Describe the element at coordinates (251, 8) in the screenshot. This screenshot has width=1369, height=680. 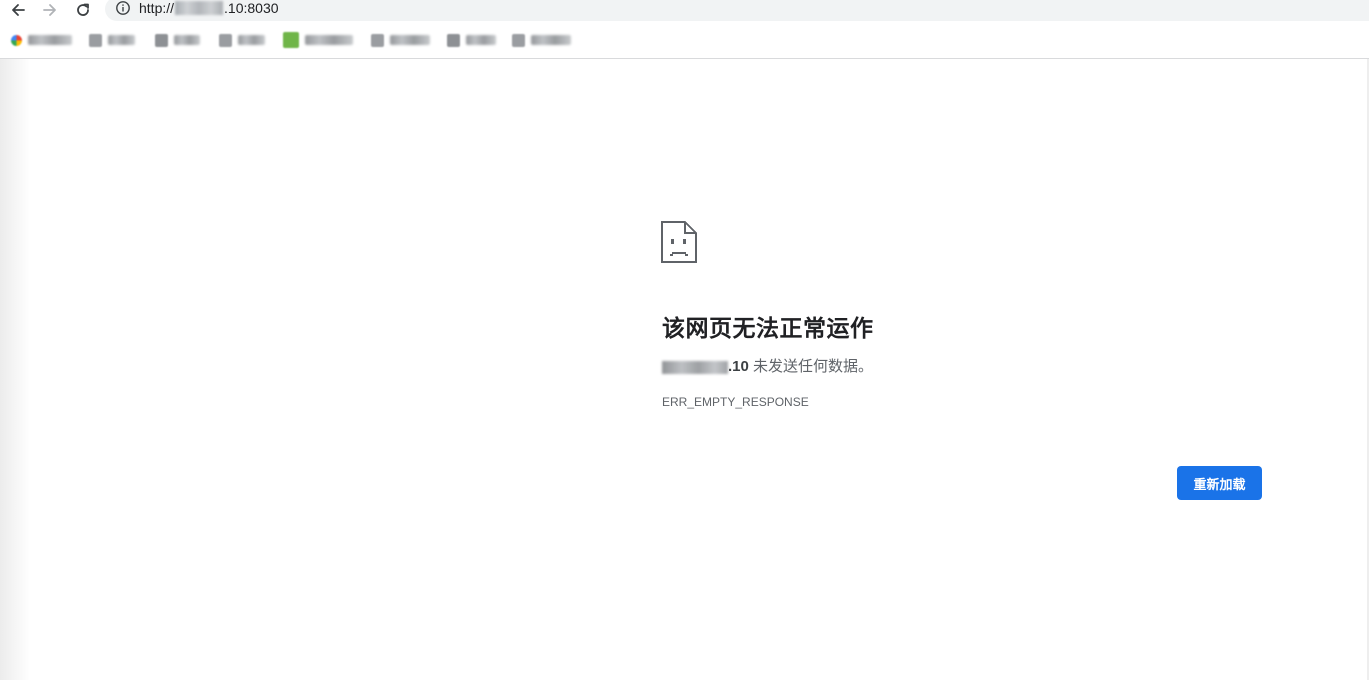
I see `url-port: .10:8030` at that location.